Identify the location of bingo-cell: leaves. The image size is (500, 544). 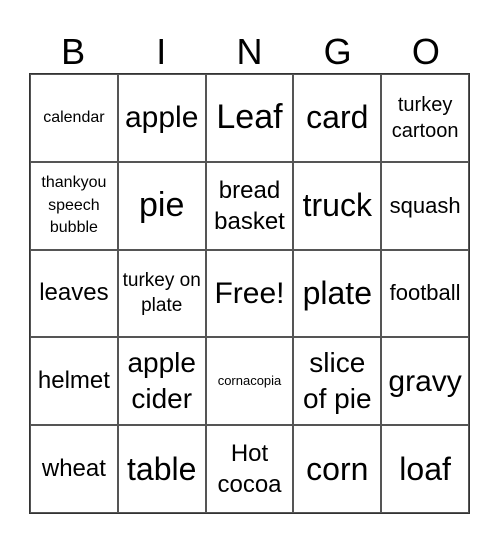
(74, 293).